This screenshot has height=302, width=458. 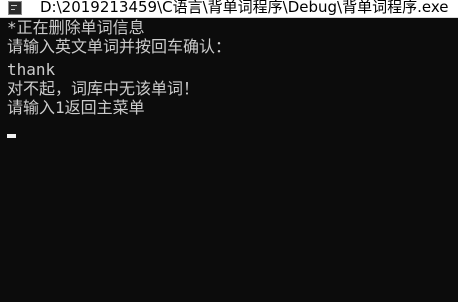 I want to click on title-bar: D:\2019213459\C语言\背单词程序\Debug\背单词程序.exe, so click(x=229, y=9).